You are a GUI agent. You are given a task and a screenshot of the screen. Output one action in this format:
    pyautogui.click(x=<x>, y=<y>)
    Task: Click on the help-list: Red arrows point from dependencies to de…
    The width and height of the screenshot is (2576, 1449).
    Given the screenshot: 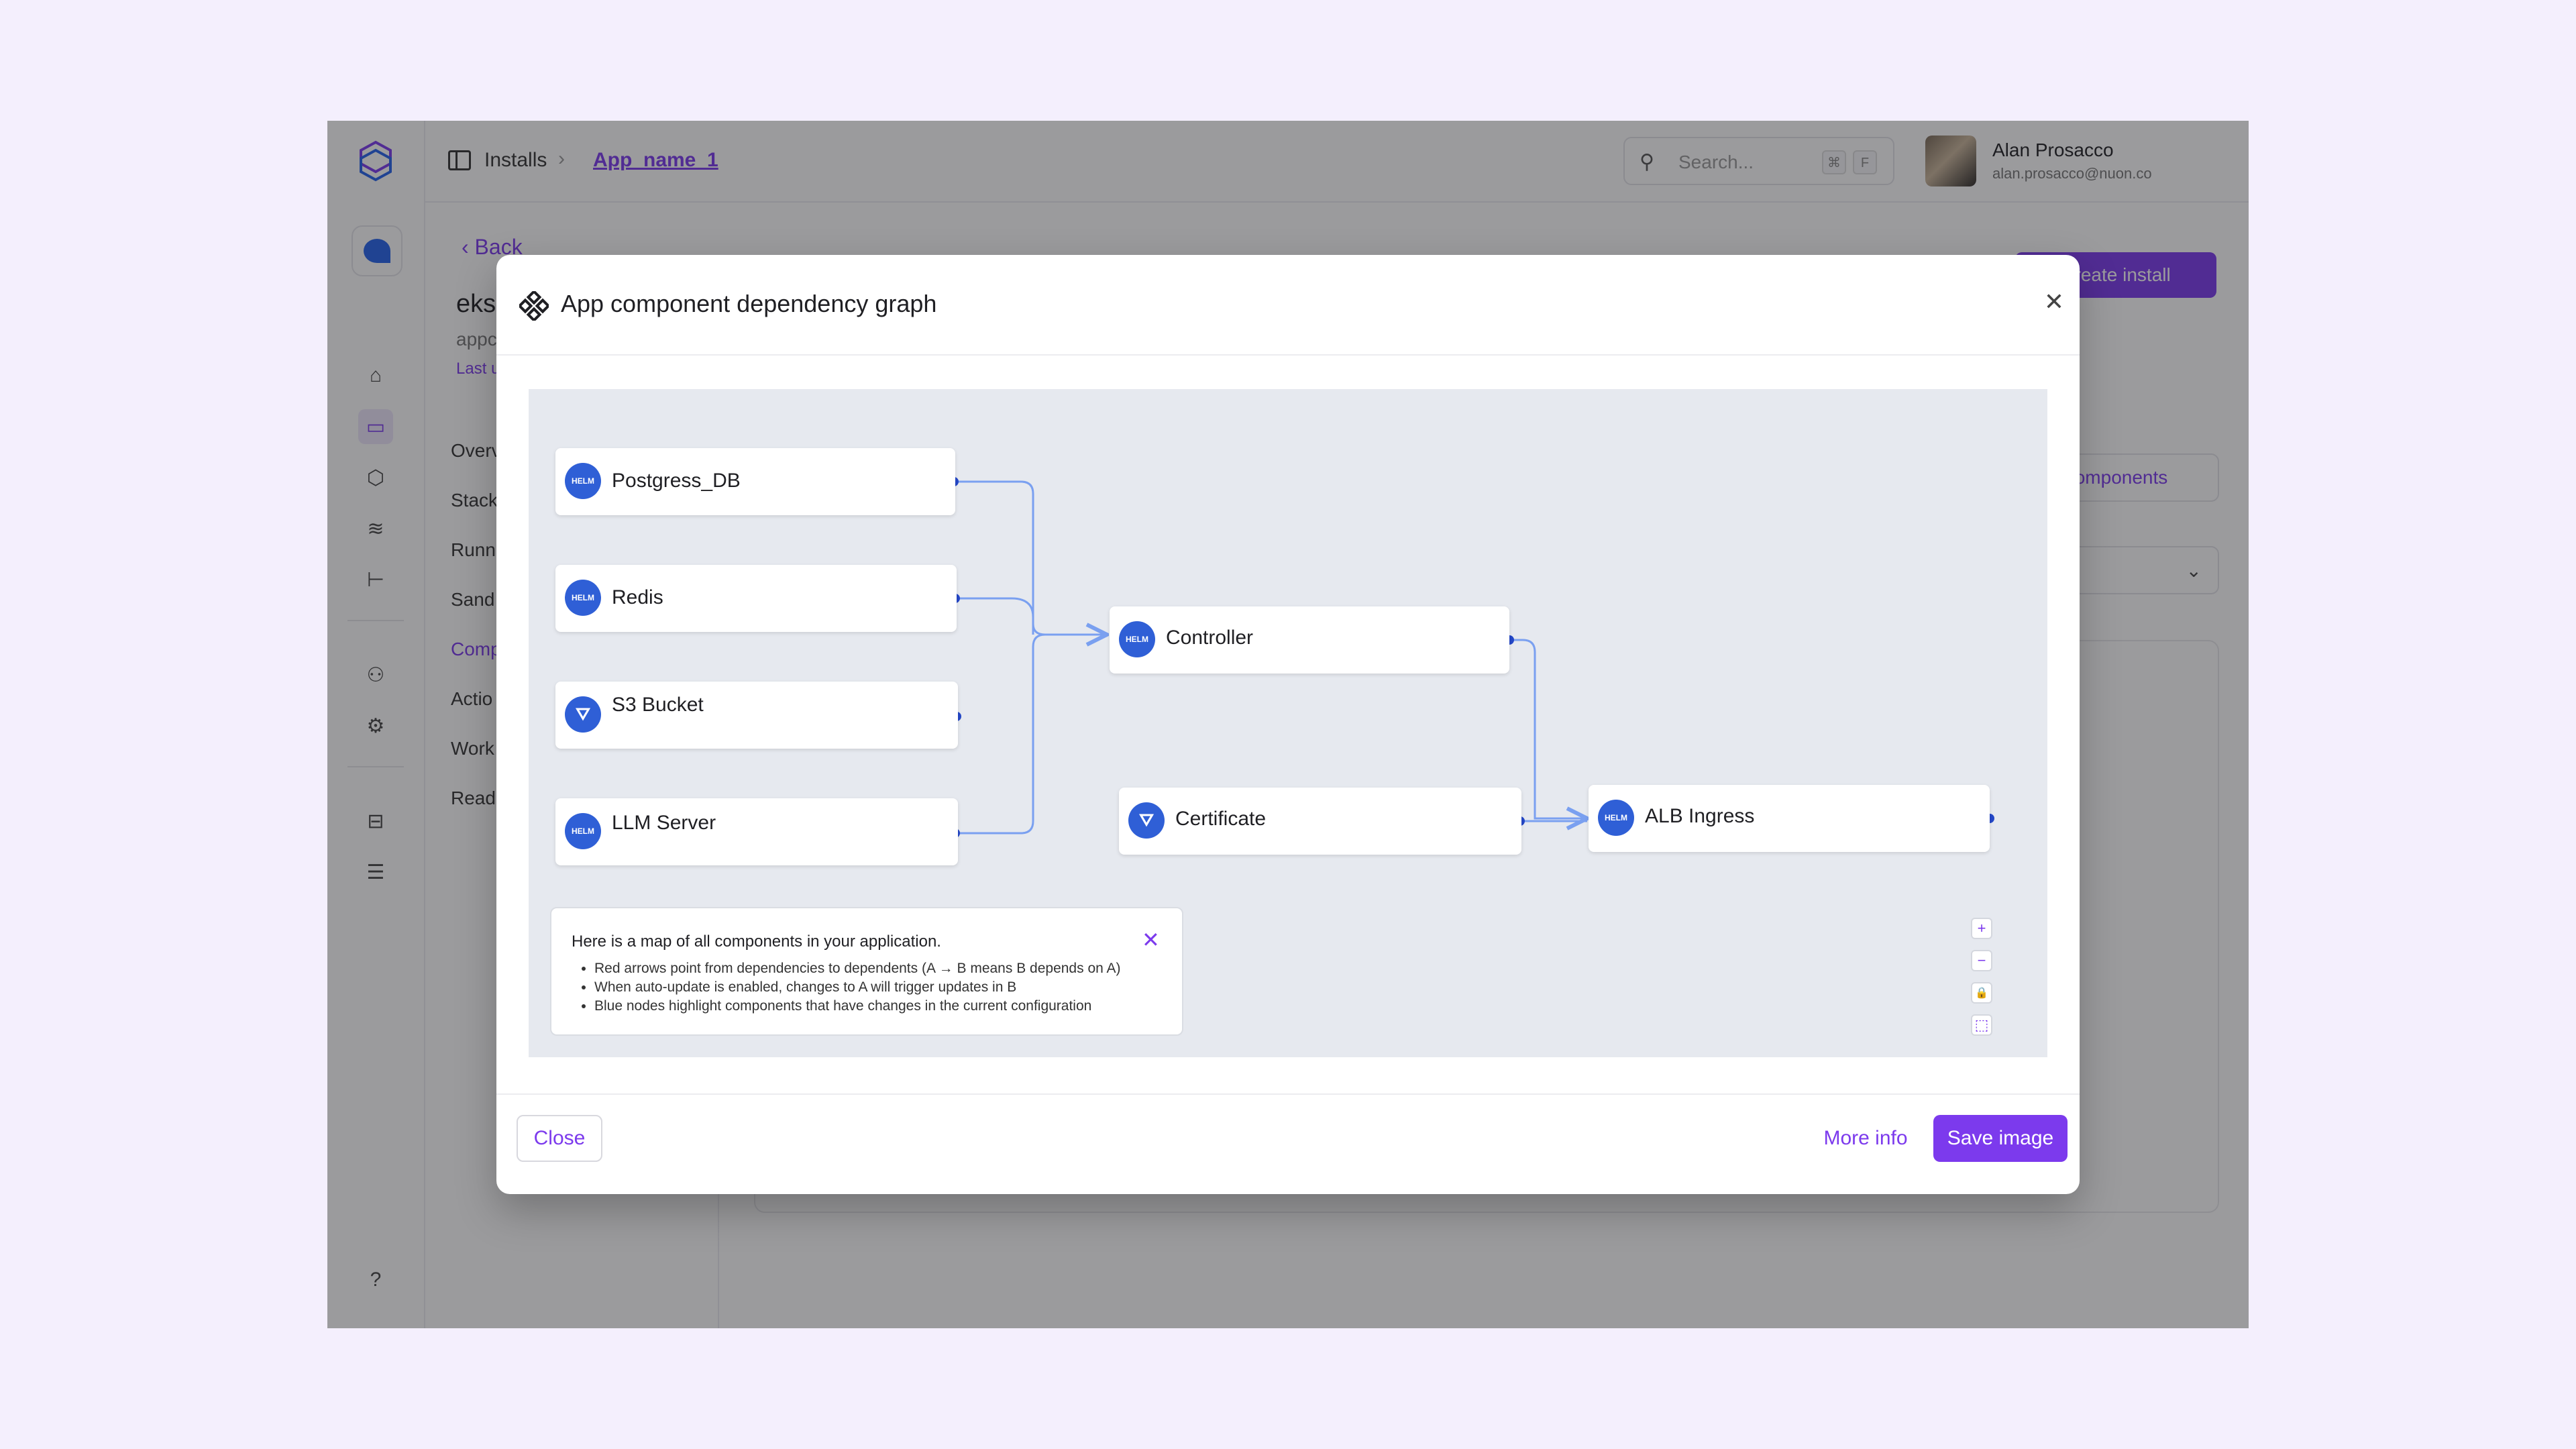 What is the action you would take?
    pyautogui.click(x=846, y=987)
    